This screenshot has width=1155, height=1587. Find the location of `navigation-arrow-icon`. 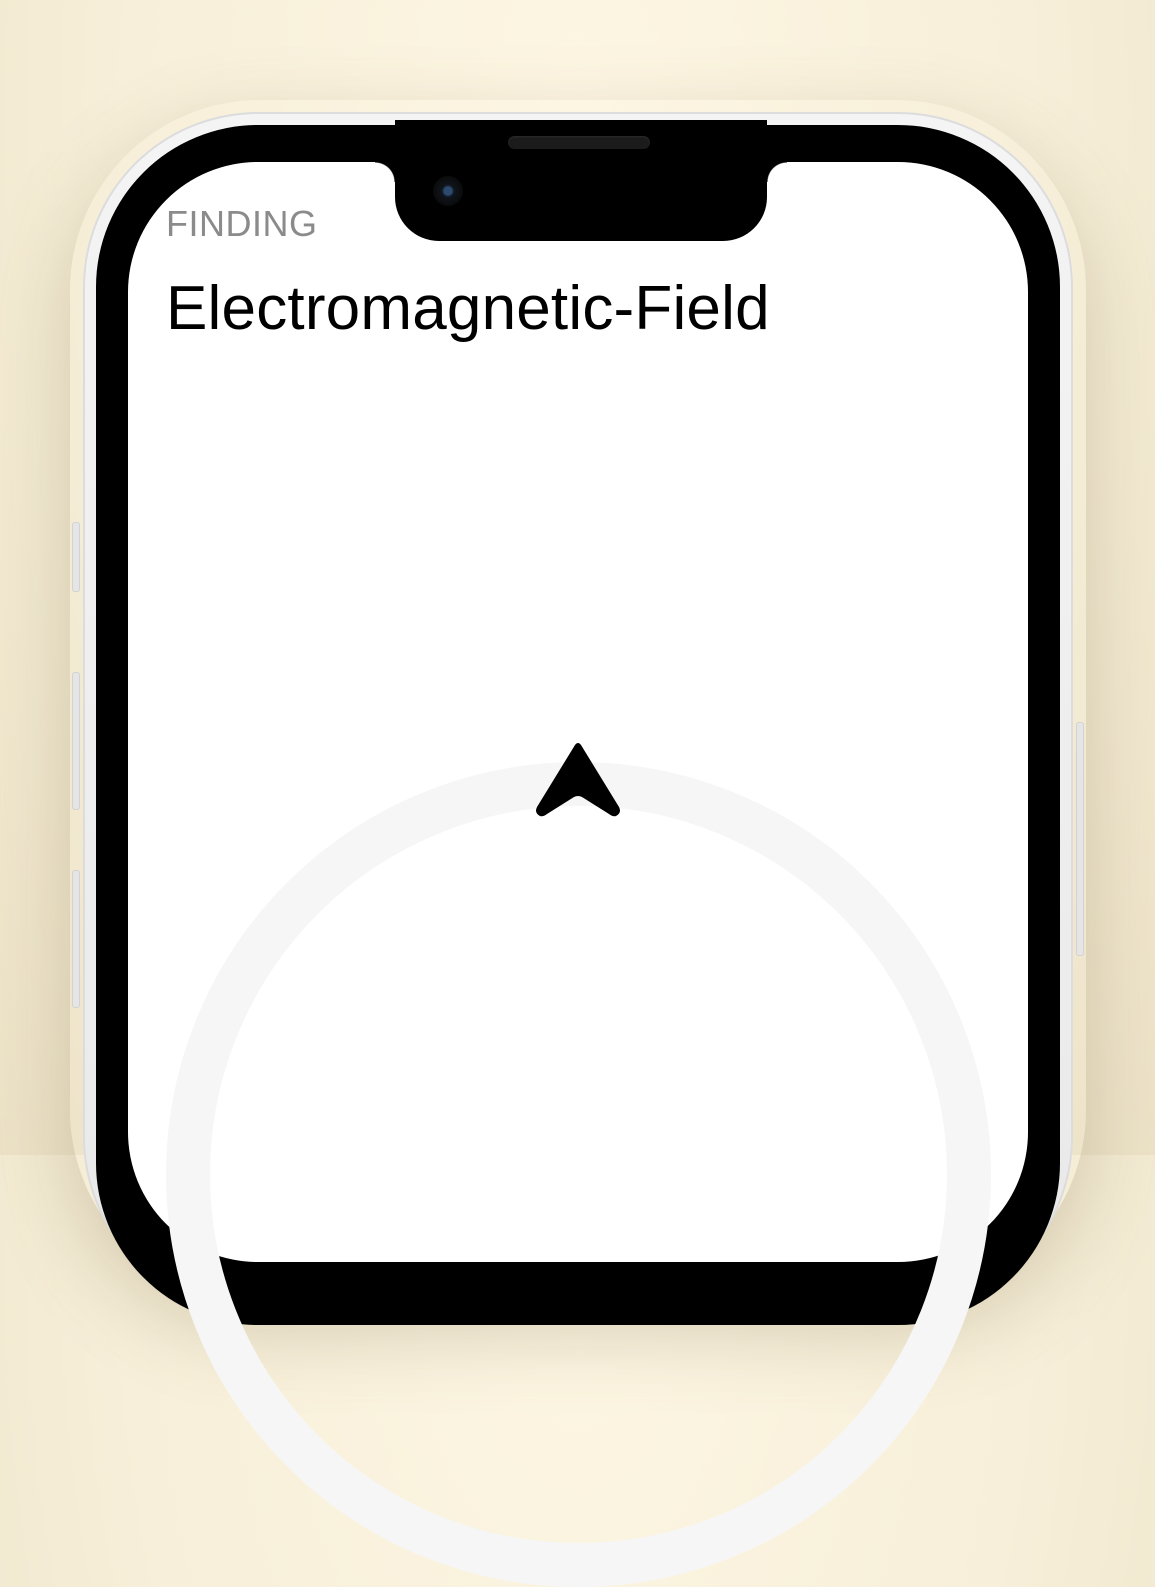

navigation-arrow-icon is located at coordinates (578, 780).